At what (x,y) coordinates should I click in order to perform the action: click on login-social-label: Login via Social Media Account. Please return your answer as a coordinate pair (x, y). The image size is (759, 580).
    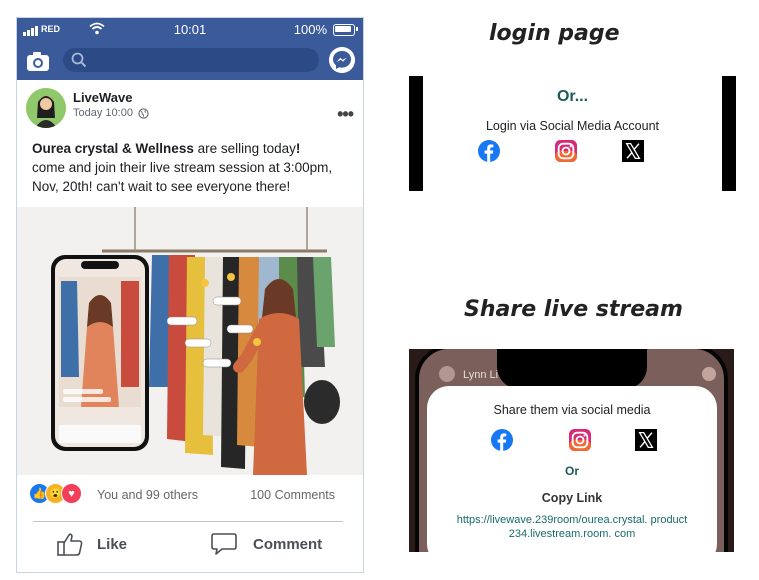
    Looking at the image, I should click on (572, 126).